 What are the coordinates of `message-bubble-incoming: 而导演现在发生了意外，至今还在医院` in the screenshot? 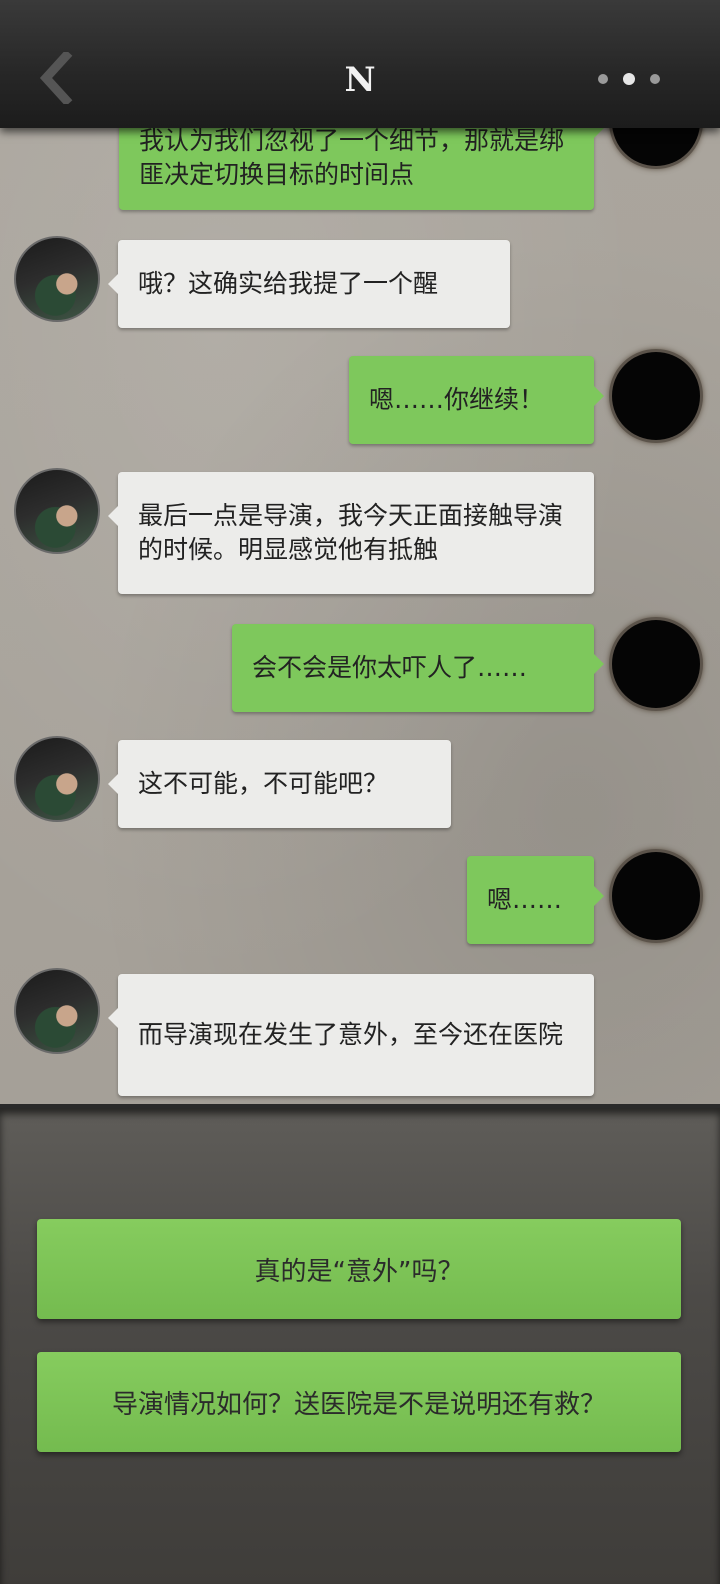 It's located at (351, 1035).